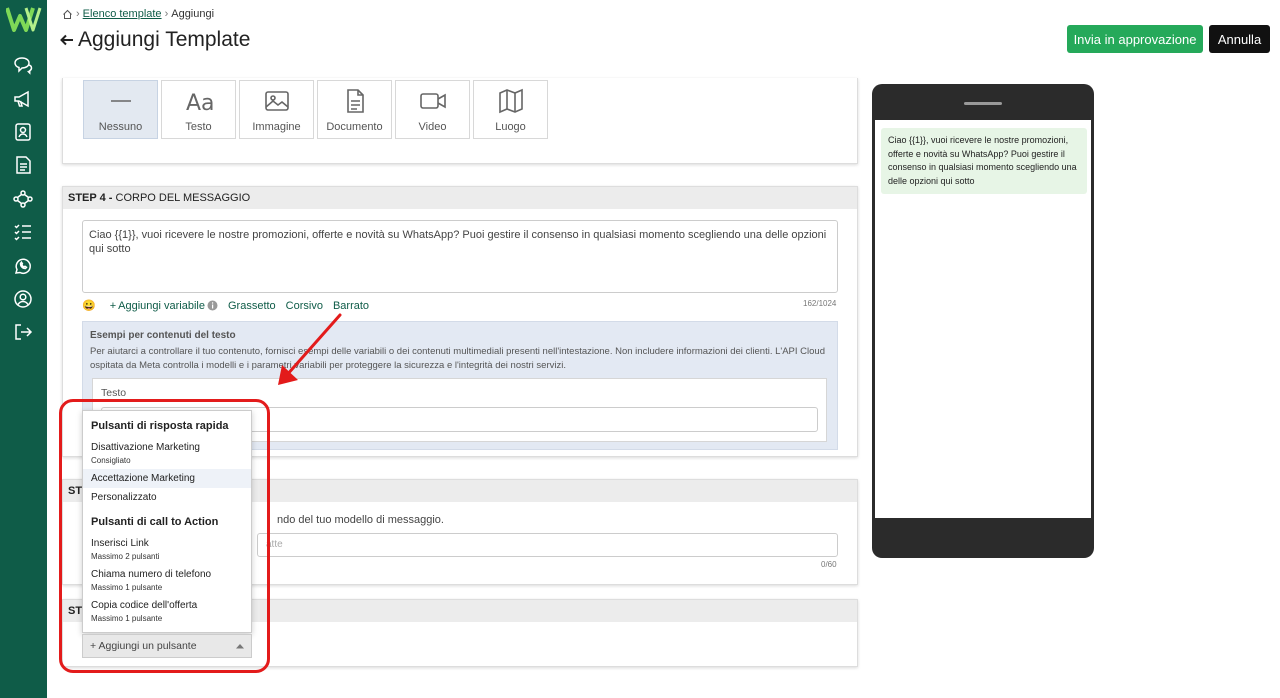  What do you see at coordinates (167, 497) in the screenshot?
I see `menu-item-custom: Personalizzato` at bounding box center [167, 497].